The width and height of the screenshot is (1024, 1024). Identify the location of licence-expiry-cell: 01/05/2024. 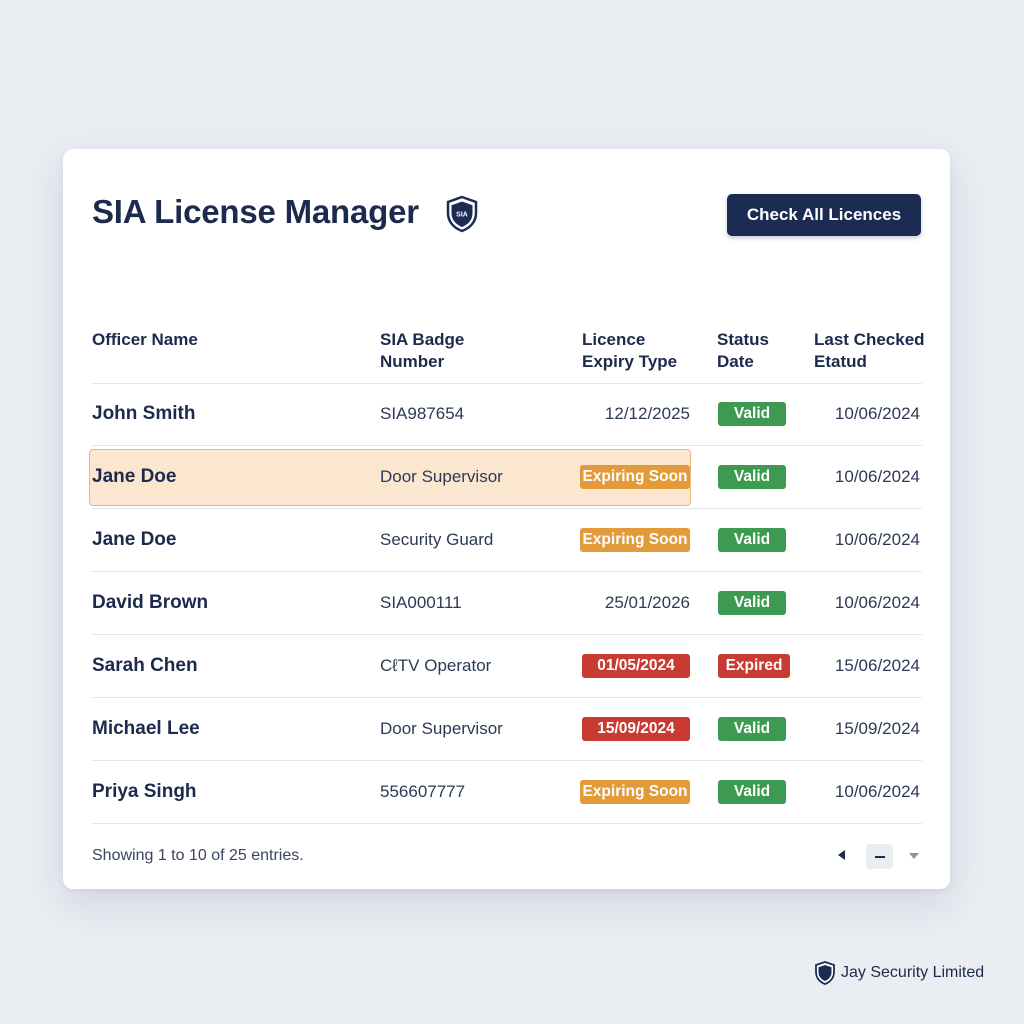
(631, 666).